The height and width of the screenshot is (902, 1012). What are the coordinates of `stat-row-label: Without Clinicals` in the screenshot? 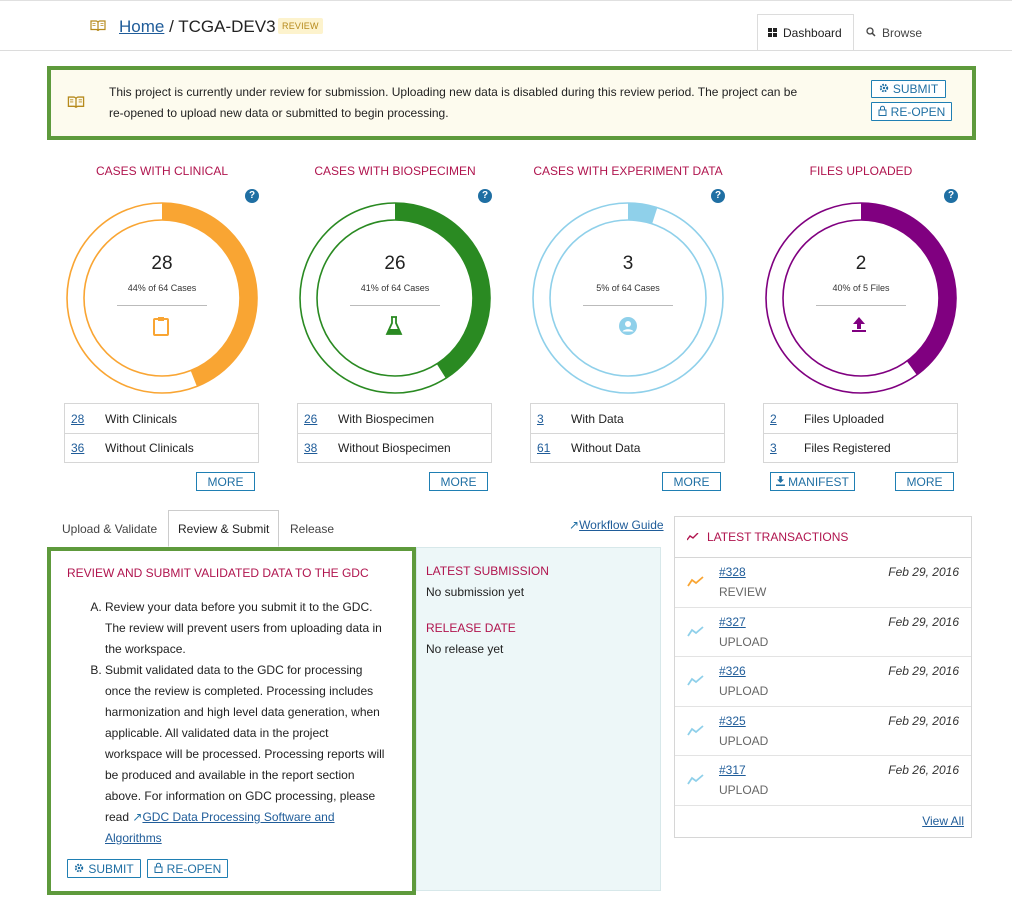 It's located at (149, 448).